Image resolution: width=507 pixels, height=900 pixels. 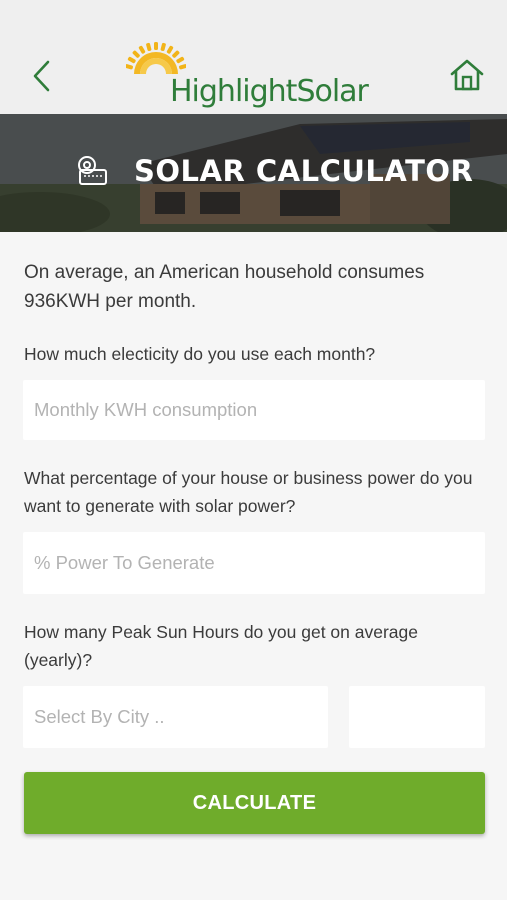 I want to click on back-button, so click(x=41, y=76).